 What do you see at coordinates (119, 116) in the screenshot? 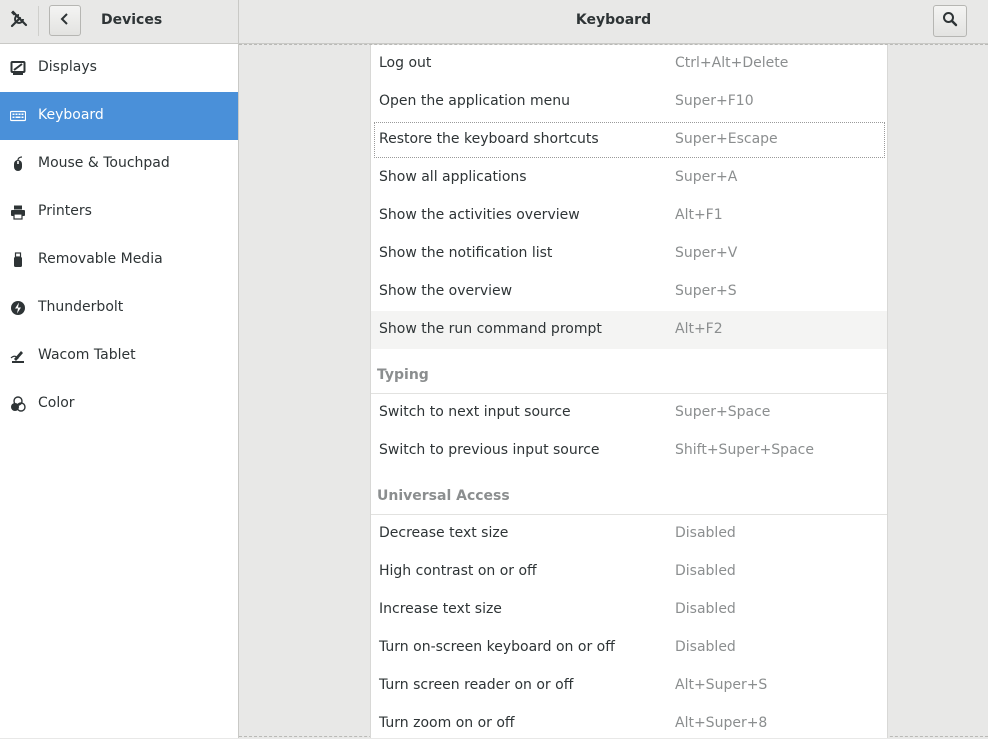
I see `sidebar-item-keyboard: Keyboard` at bounding box center [119, 116].